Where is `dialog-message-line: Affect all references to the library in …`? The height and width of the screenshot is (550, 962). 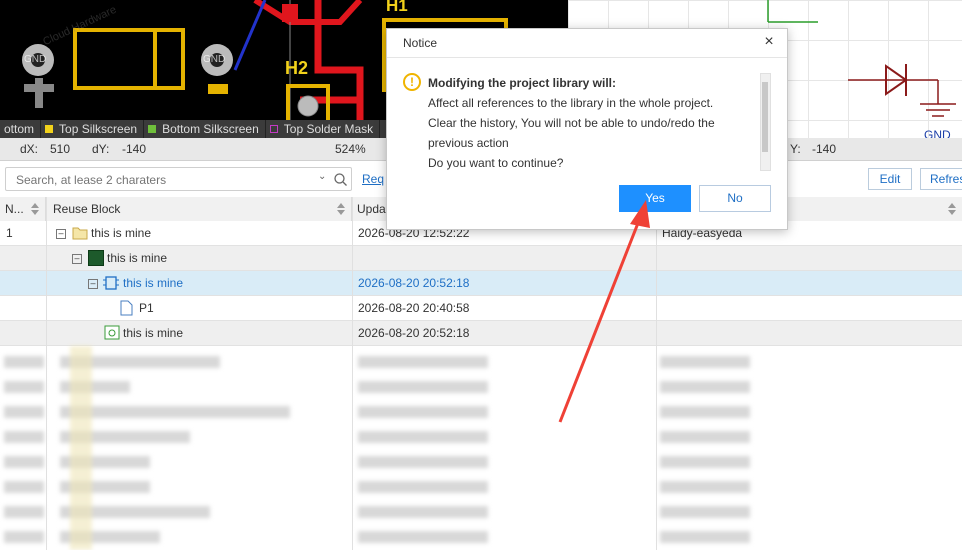 dialog-message-line: Affect all references to the library in … is located at coordinates (571, 103).